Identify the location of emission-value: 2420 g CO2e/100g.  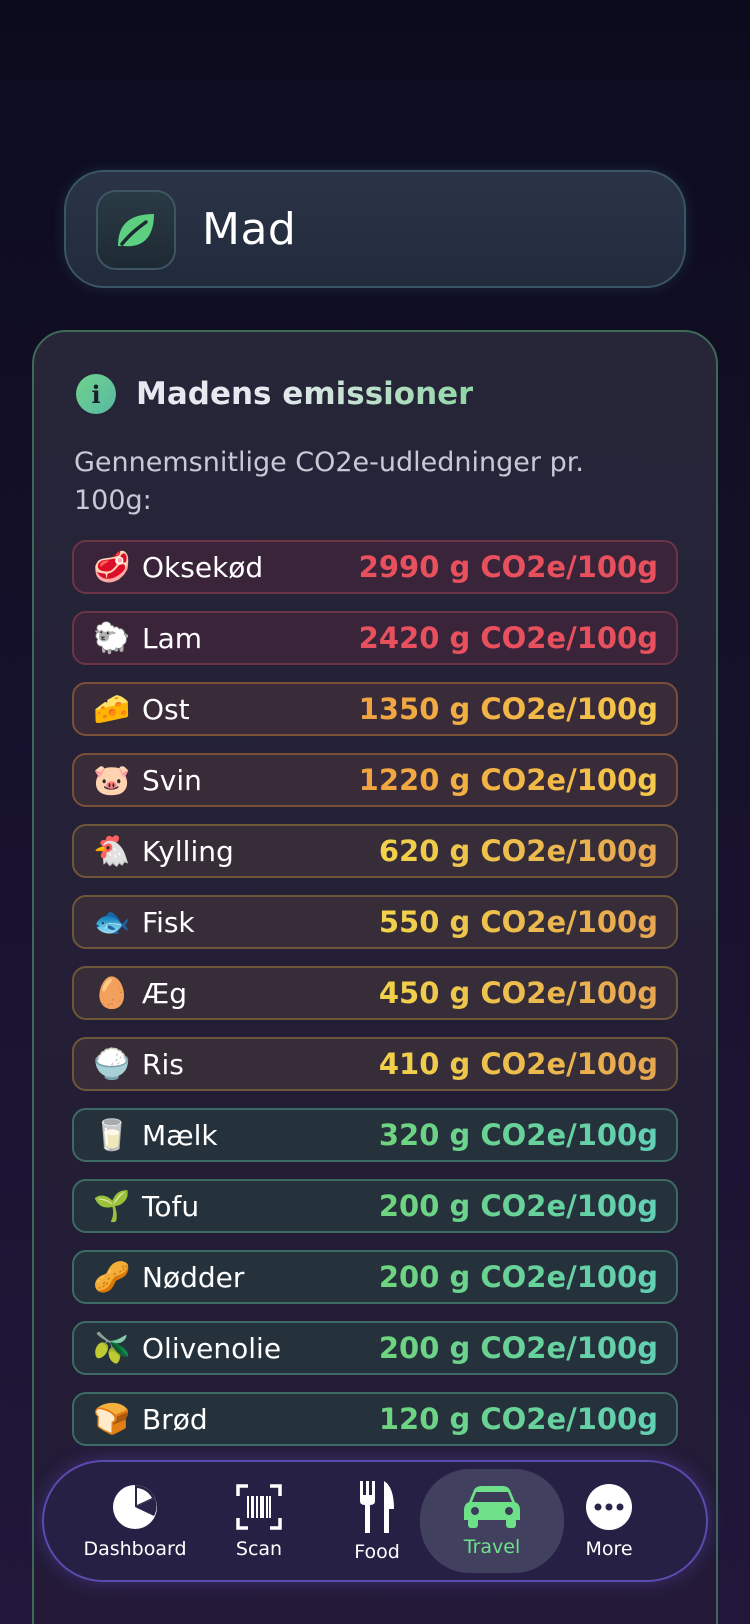
(508, 638).